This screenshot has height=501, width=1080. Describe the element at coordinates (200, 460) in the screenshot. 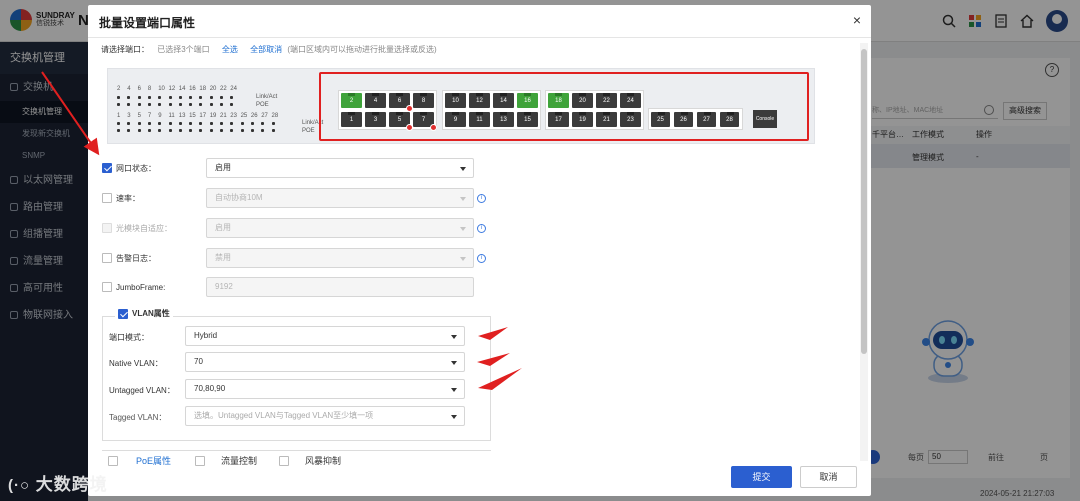

I see `flow-control-checkbox` at that location.